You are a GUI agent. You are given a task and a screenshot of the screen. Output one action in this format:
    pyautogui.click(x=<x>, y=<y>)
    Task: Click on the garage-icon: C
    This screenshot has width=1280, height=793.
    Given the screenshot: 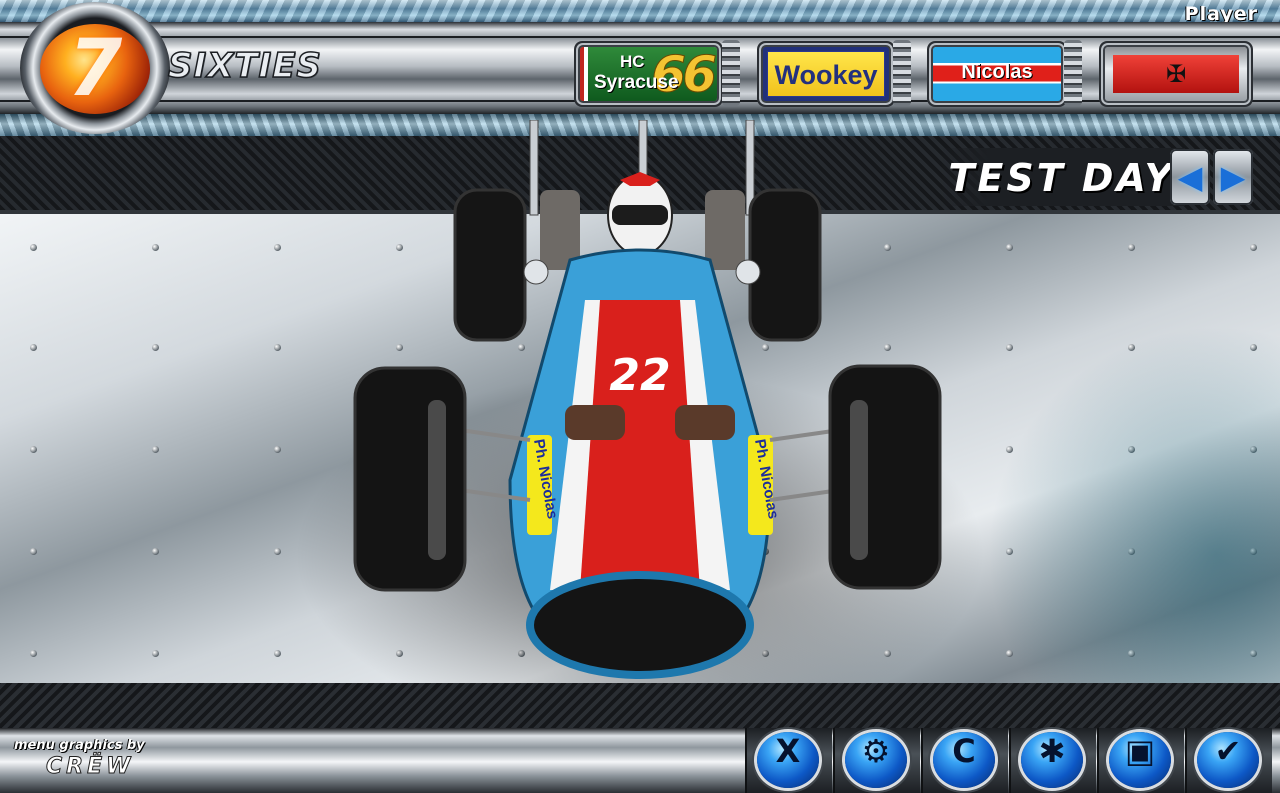 What is the action you would take?
    pyautogui.click(x=964, y=760)
    